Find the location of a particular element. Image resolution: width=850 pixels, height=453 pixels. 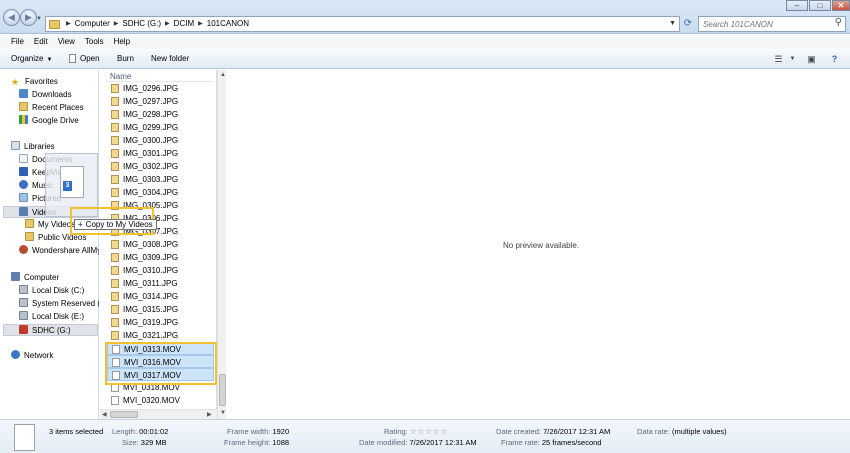

minimize-button: – is located at coordinates (797, 5).